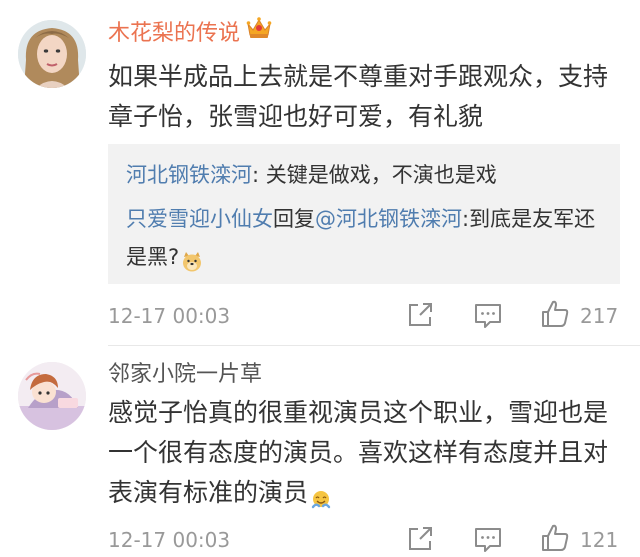 The image size is (640, 557). I want to click on comment-footer: 12-17 00:03 121, so click(364, 540).